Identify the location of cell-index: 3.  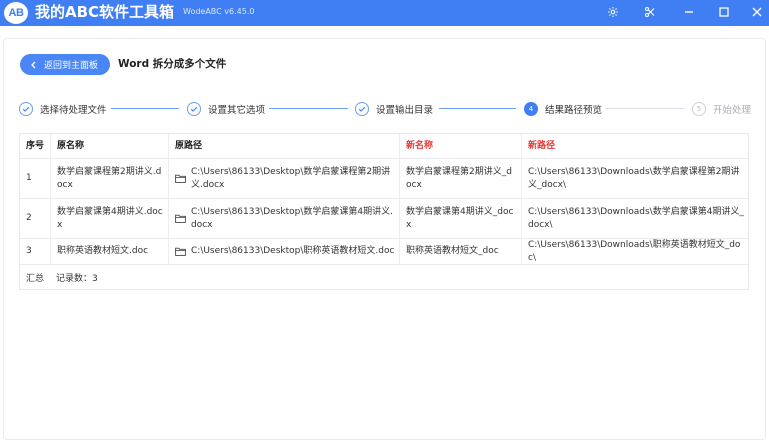
(29, 251).